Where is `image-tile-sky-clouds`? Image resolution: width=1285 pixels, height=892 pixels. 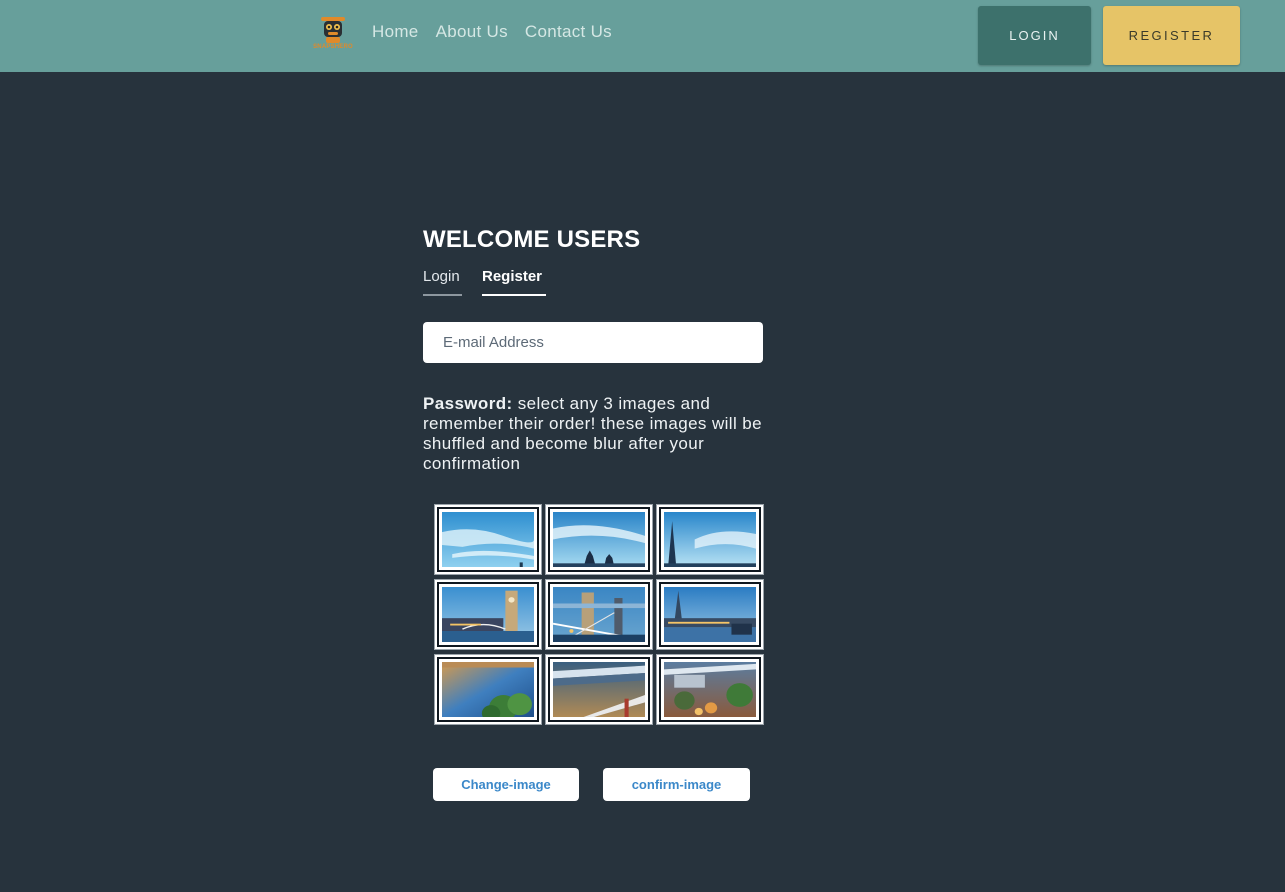 image-tile-sky-clouds is located at coordinates (488, 539).